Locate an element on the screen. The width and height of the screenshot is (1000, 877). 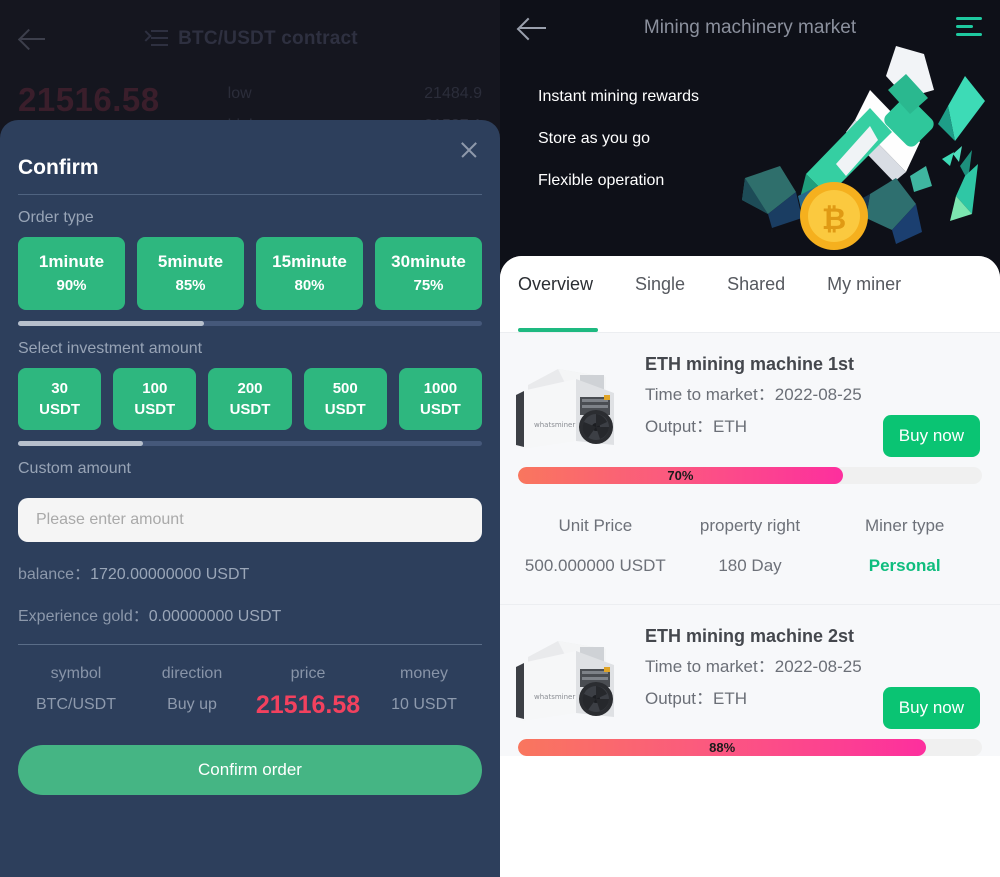
sold-progress-bar: 70% is located at coordinates (750, 475).